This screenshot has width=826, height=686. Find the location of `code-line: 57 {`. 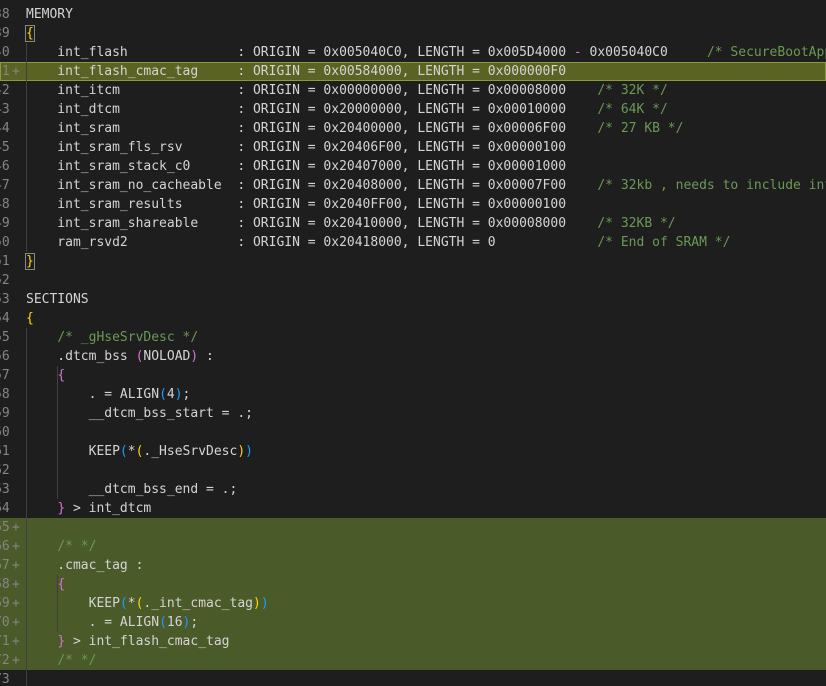

code-line: 57 { is located at coordinates (413, 375).